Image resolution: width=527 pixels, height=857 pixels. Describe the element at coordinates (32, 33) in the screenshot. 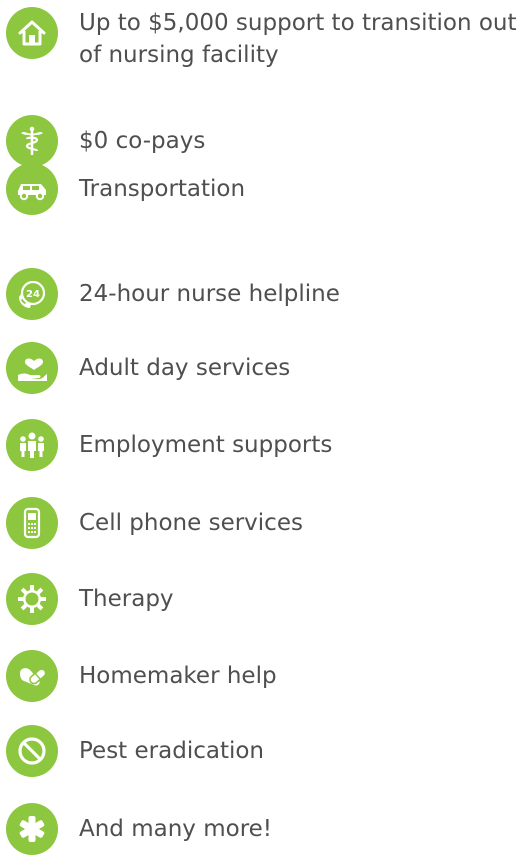

I see `house-icon` at that location.